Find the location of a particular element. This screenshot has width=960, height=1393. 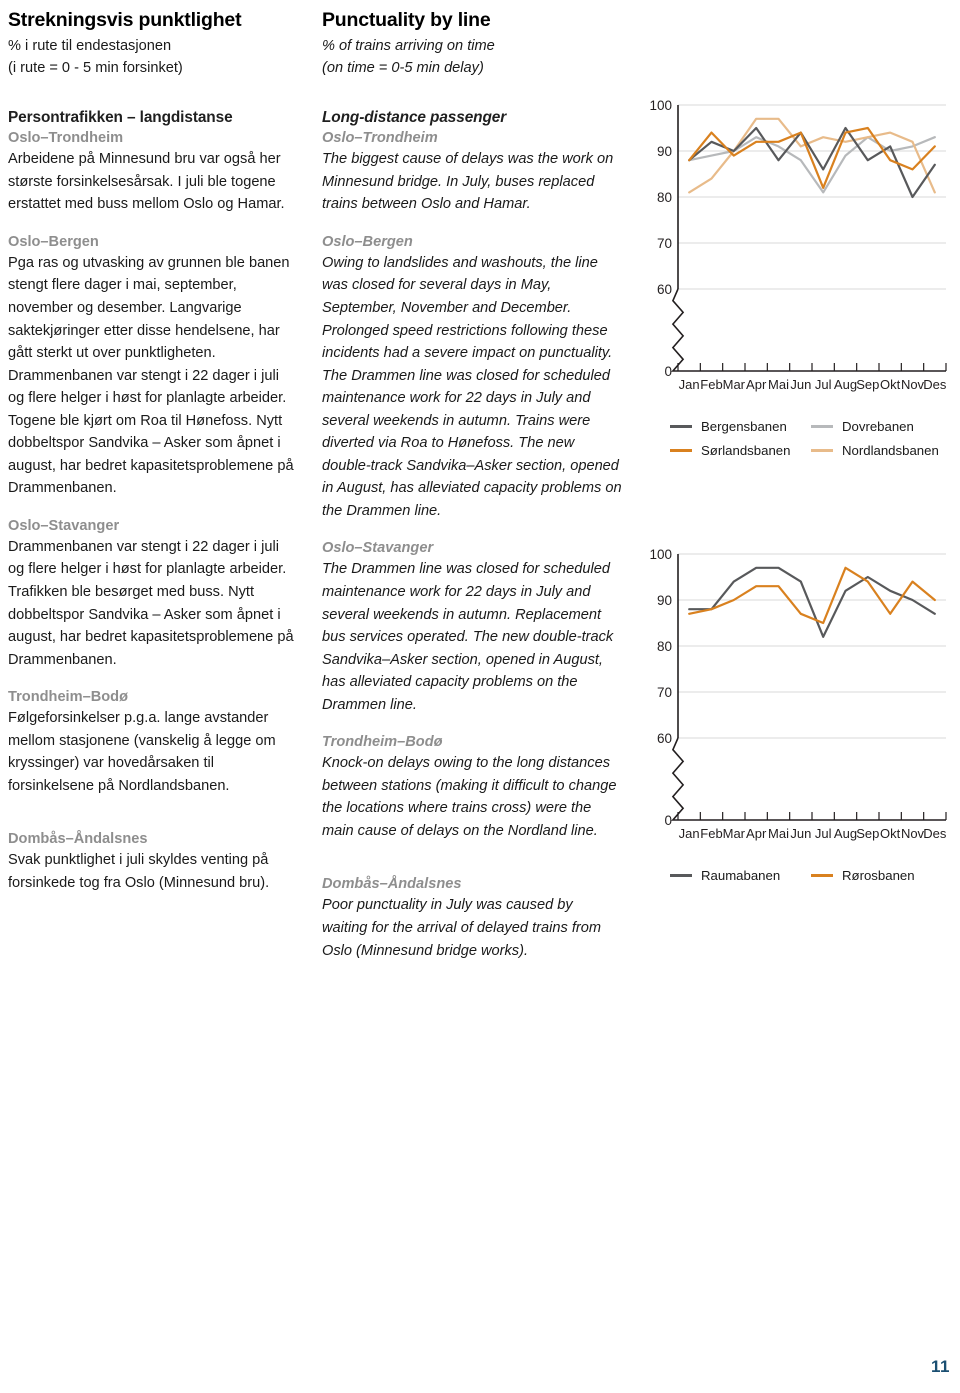

legend-label: Rørosbanen is located at coordinates (878, 875).